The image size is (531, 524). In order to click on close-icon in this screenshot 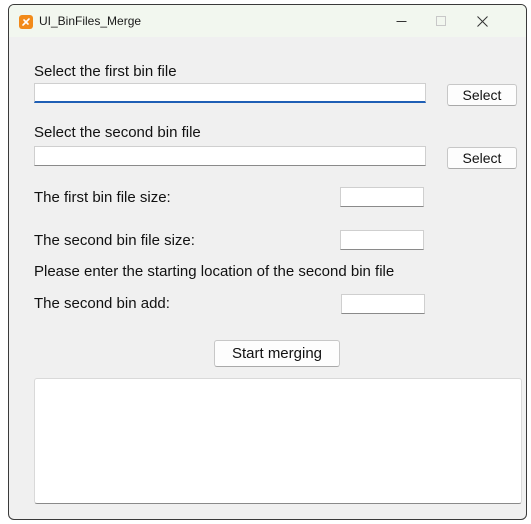, I will do `click(482, 21)`.